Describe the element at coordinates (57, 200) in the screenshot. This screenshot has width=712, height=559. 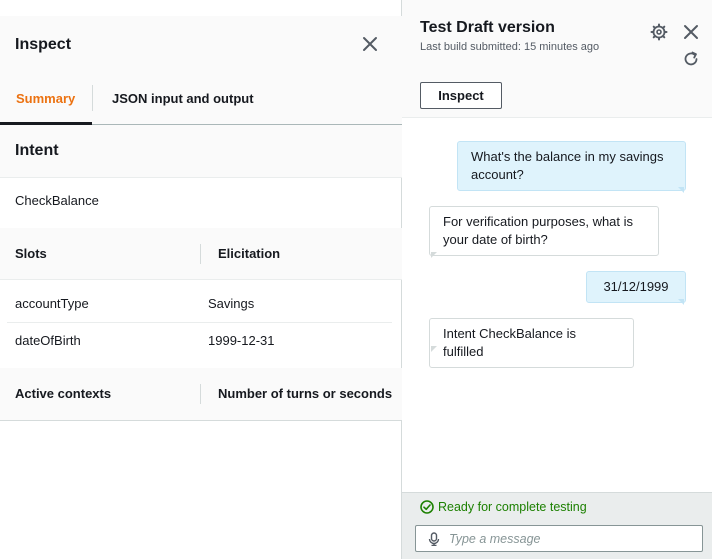
I see `intent-value: CheckBalance` at that location.